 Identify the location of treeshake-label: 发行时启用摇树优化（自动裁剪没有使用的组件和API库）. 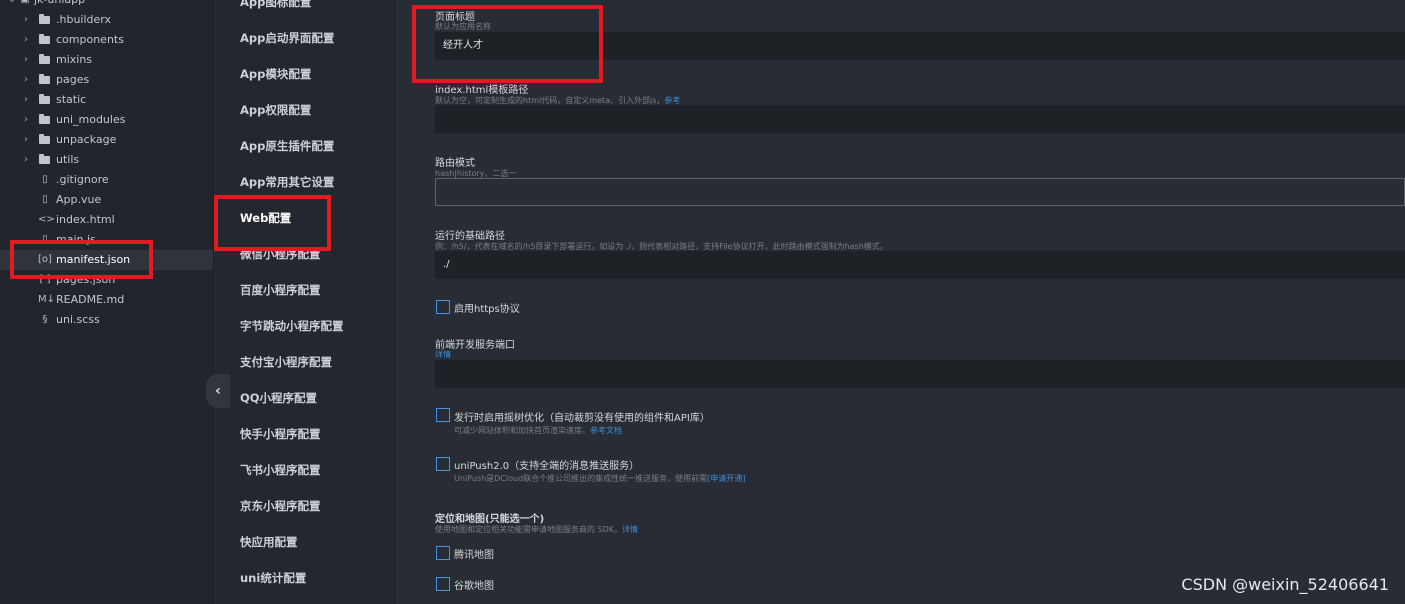
(582, 418).